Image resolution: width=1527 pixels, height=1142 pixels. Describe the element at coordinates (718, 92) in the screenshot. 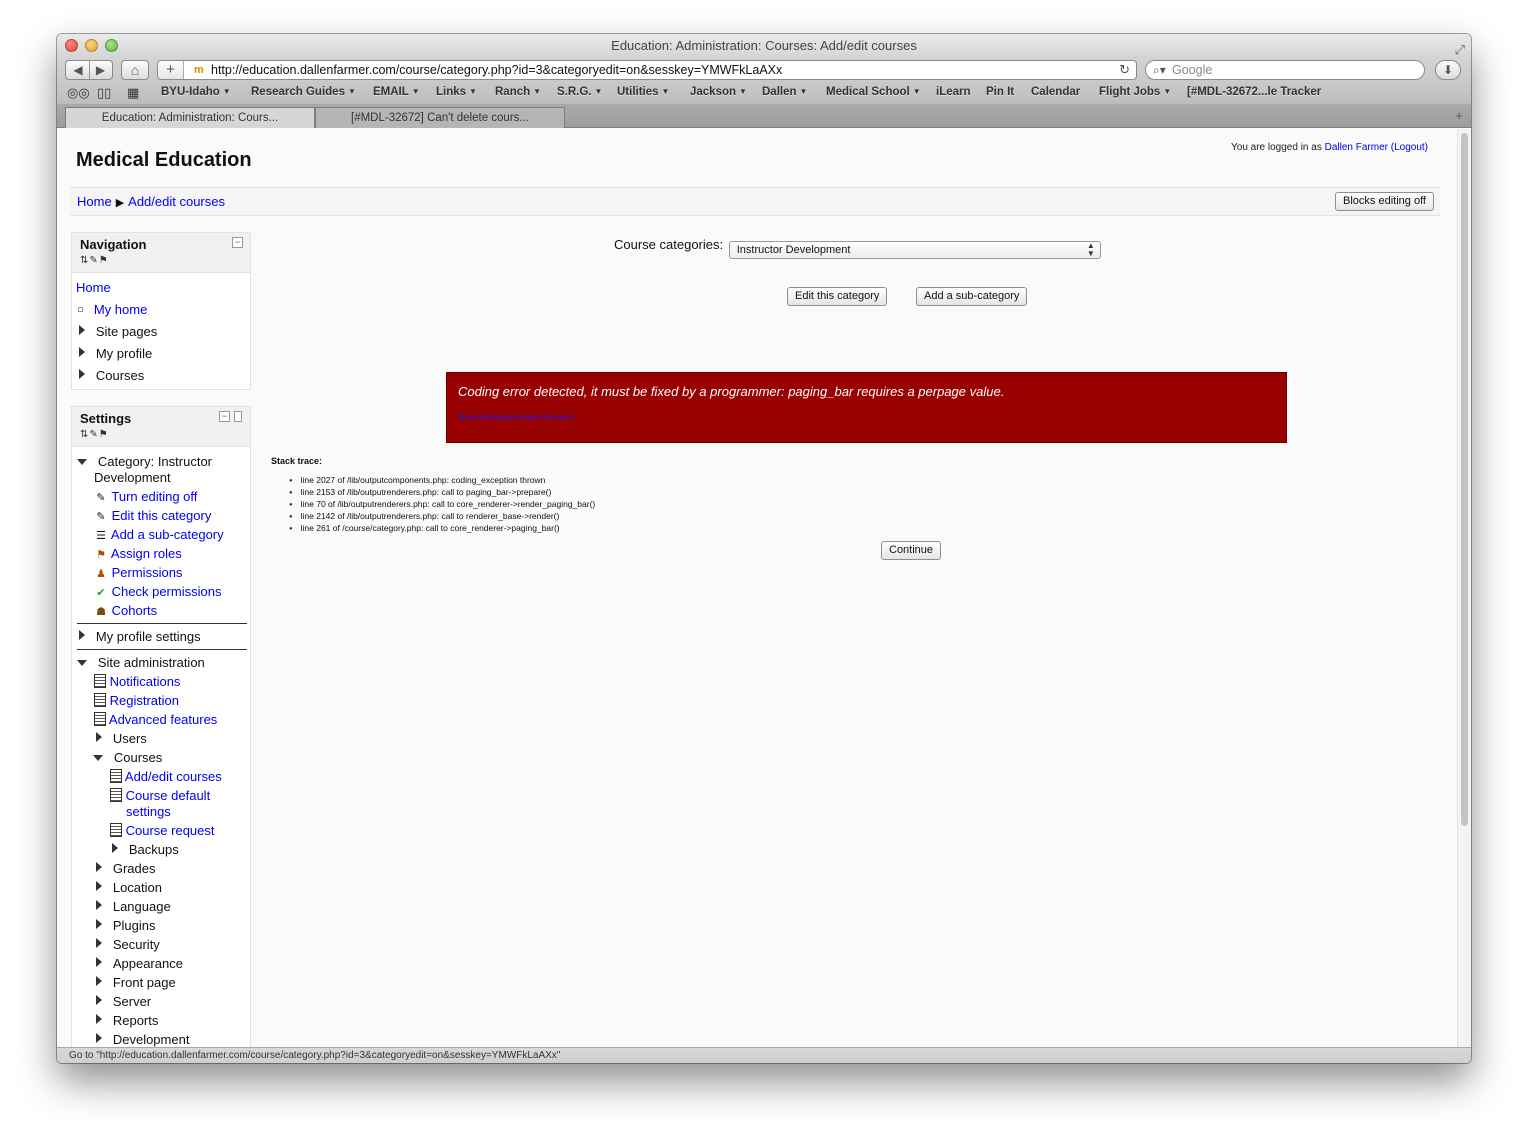

I see `bookmark-item: Jackson ▼` at that location.